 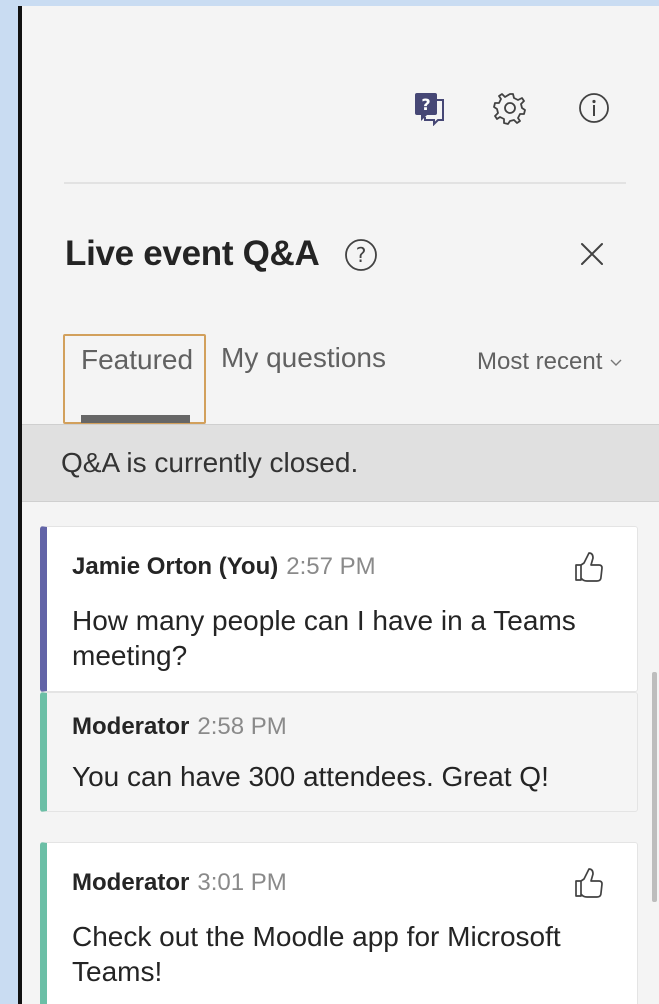 I want to click on message-time: 2:58 PM, so click(x=242, y=726).